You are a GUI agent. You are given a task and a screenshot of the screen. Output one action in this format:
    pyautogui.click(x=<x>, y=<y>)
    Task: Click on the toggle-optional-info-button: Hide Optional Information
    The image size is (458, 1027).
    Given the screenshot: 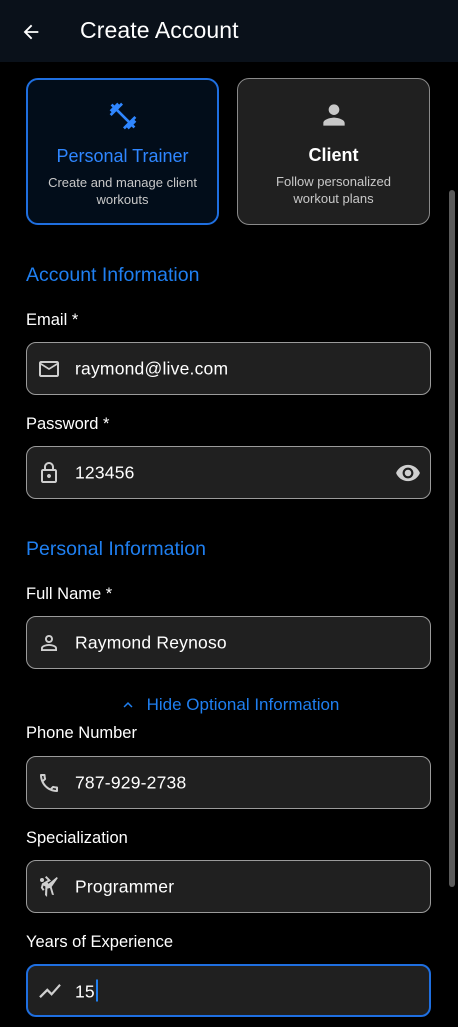 What is the action you would take?
    pyautogui.click(x=229, y=705)
    